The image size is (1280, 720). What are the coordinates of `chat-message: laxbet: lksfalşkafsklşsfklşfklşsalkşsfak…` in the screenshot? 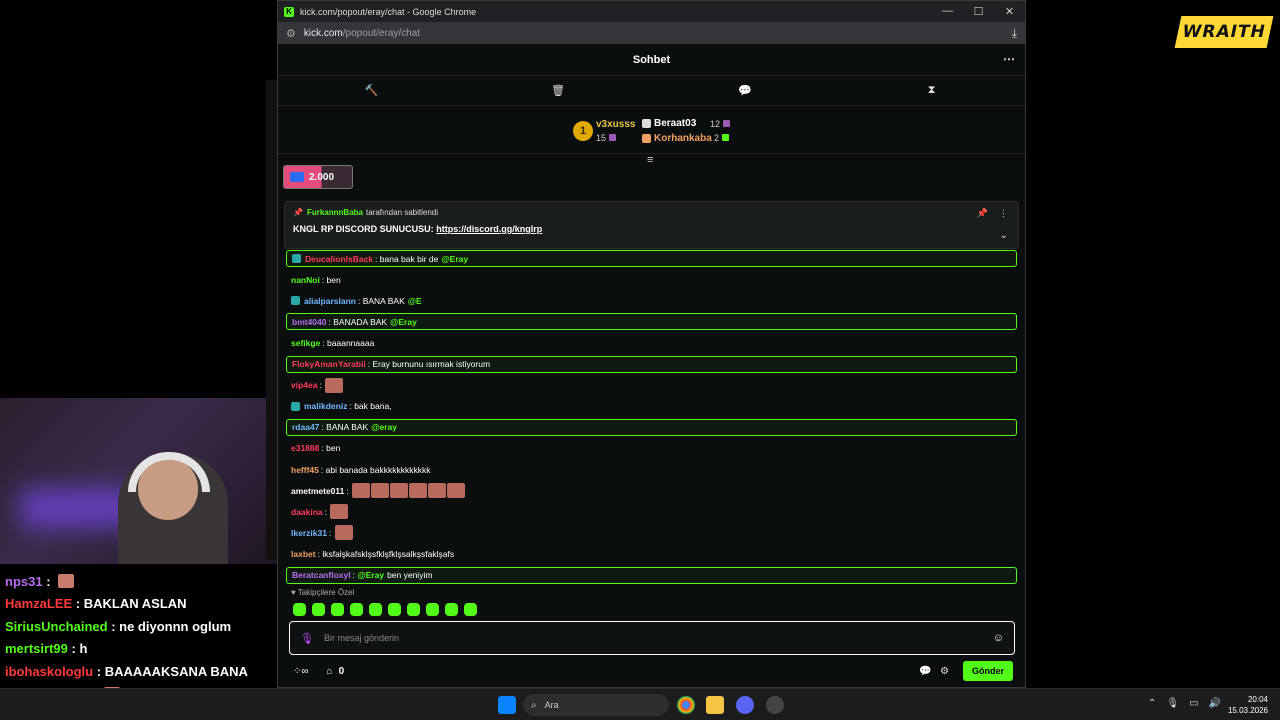 It's located at (651, 553).